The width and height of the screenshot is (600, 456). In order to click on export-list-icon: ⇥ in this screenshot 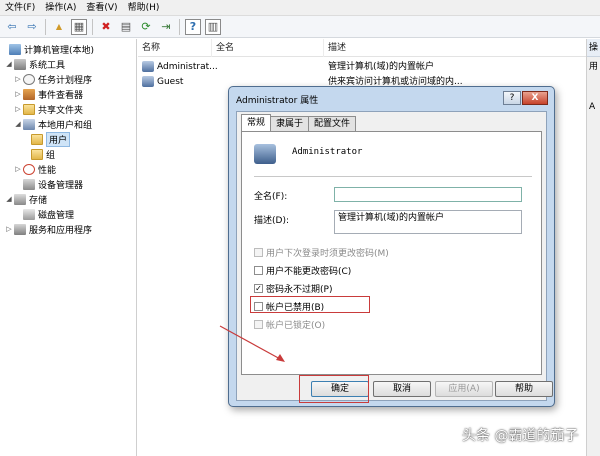, I will do `click(166, 27)`.